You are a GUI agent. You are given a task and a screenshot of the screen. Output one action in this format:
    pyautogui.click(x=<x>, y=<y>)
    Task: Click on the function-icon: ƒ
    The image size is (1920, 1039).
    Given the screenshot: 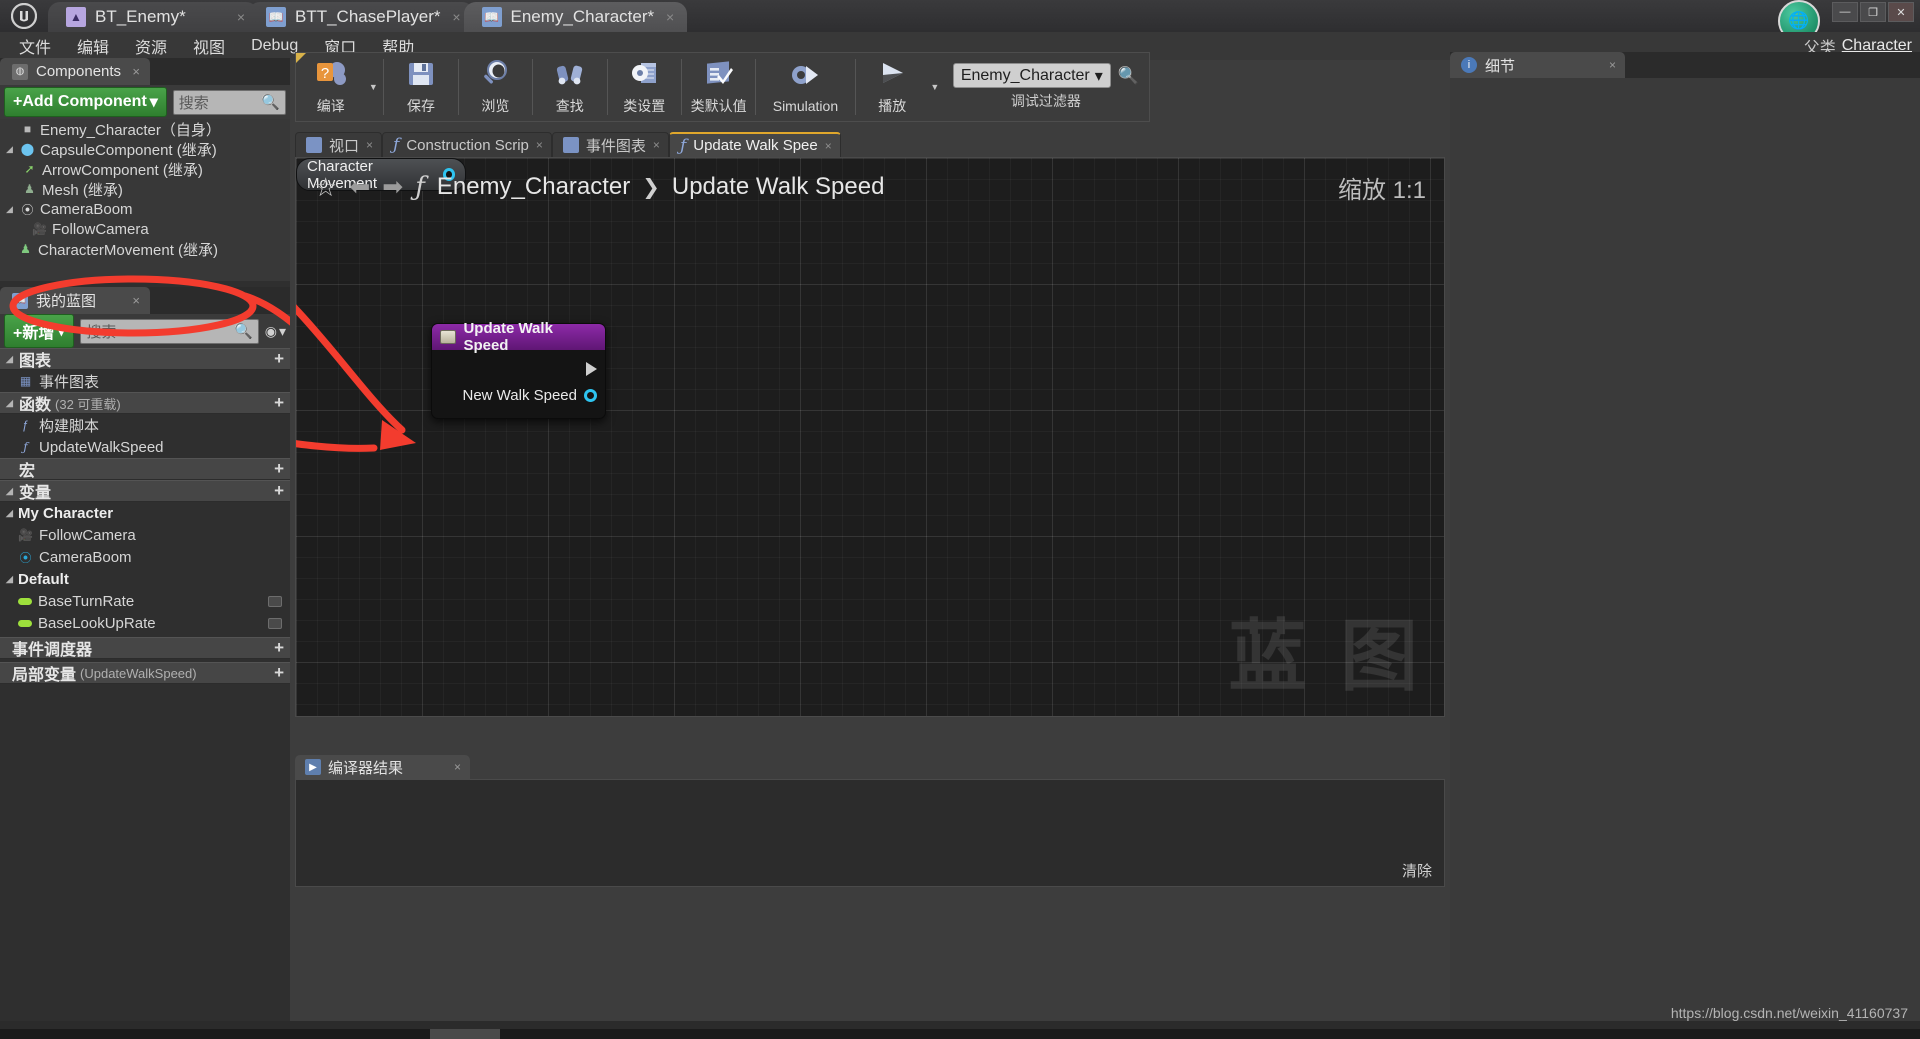 What is the action you would take?
    pyautogui.click(x=25, y=447)
    